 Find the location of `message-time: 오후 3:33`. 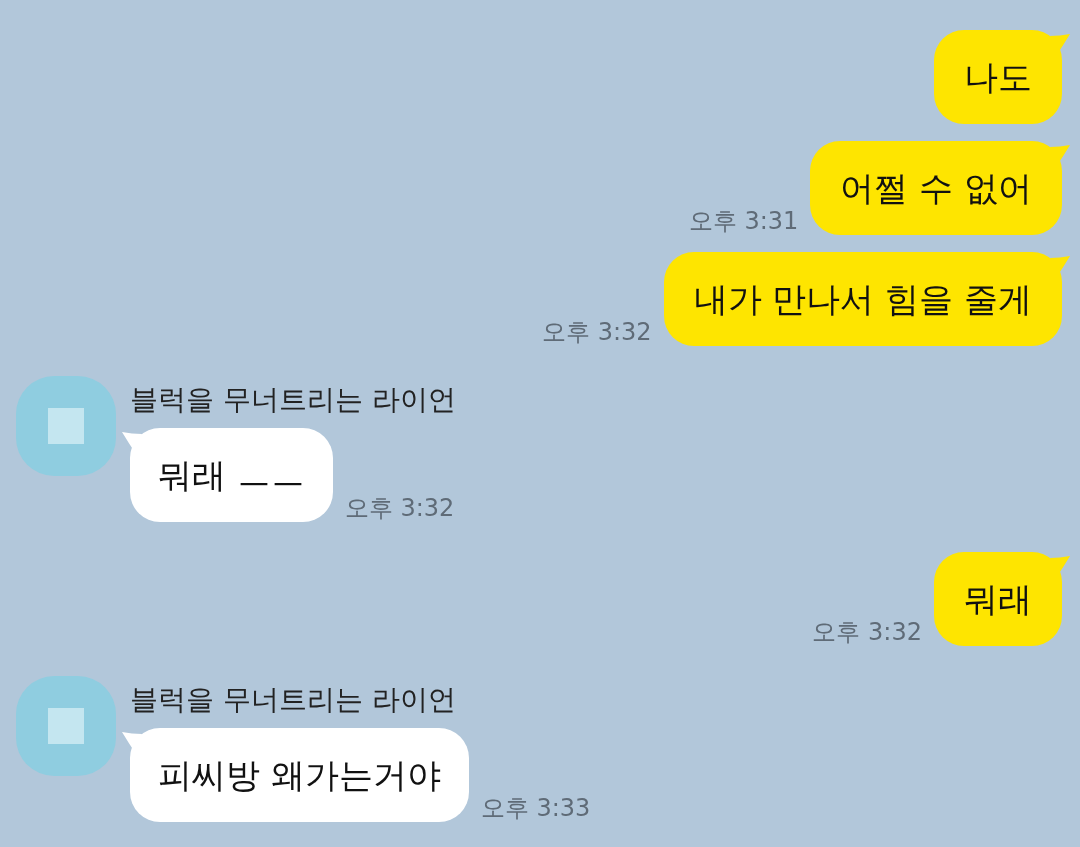

message-time: 오후 3:33 is located at coordinates (535, 809).